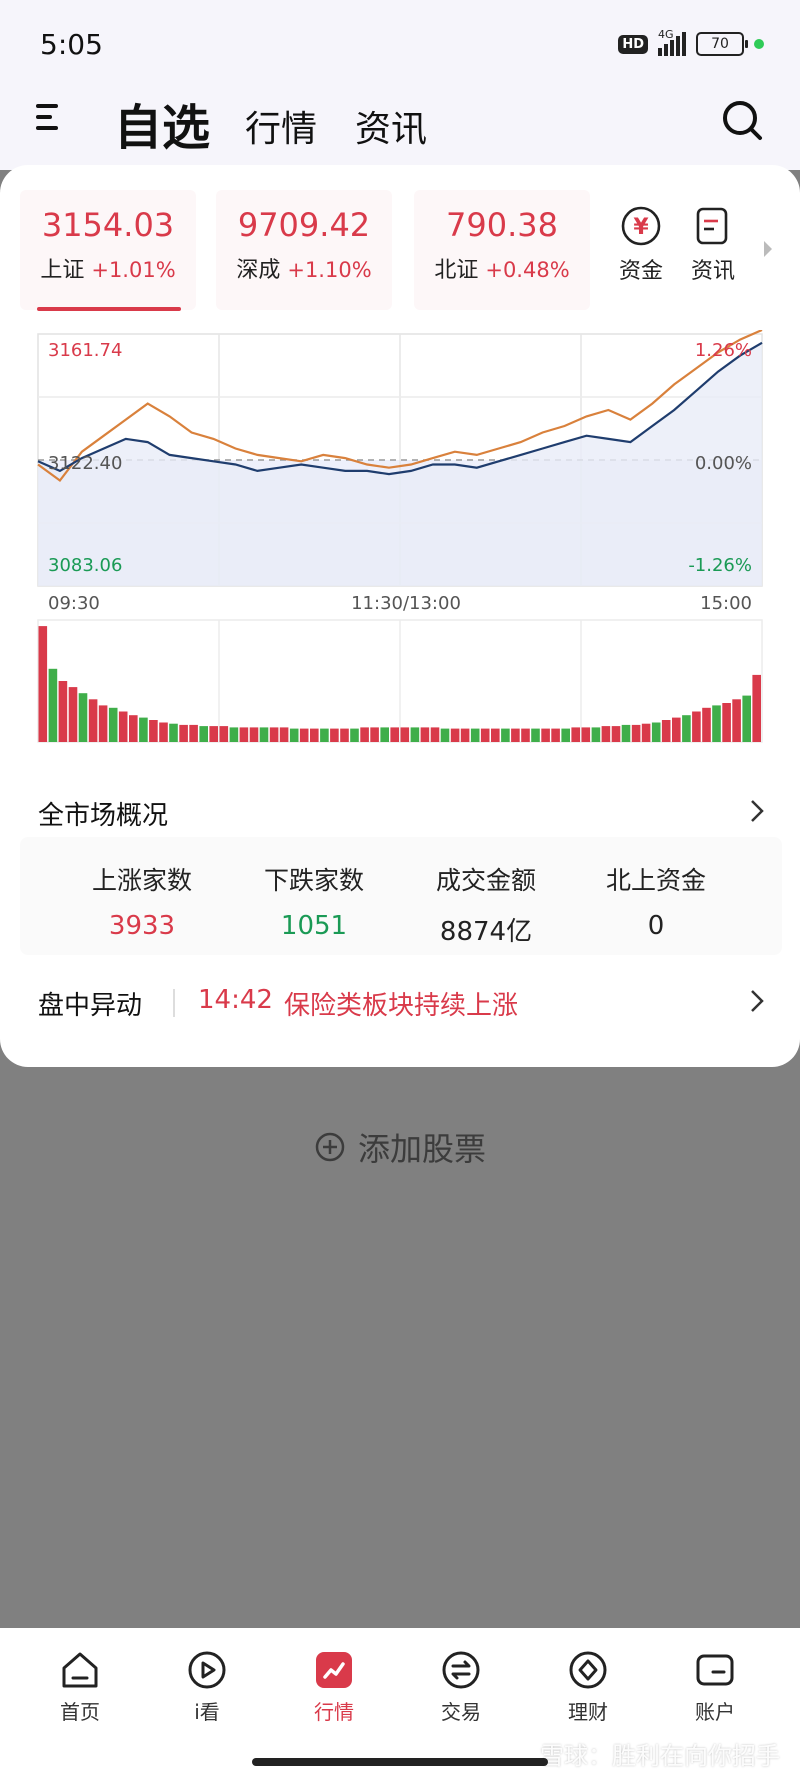 The width and height of the screenshot is (800, 1778). I want to click on tab-home: 首页, so click(80, 1686).